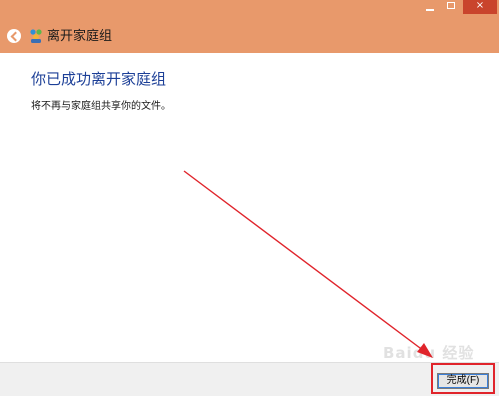 The height and width of the screenshot is (396, 499). What do you see at coordinates (99, 79) in the screenshot?
I see `page-heading: 你已成功离开家庭组` at bounding box center [99, 79].